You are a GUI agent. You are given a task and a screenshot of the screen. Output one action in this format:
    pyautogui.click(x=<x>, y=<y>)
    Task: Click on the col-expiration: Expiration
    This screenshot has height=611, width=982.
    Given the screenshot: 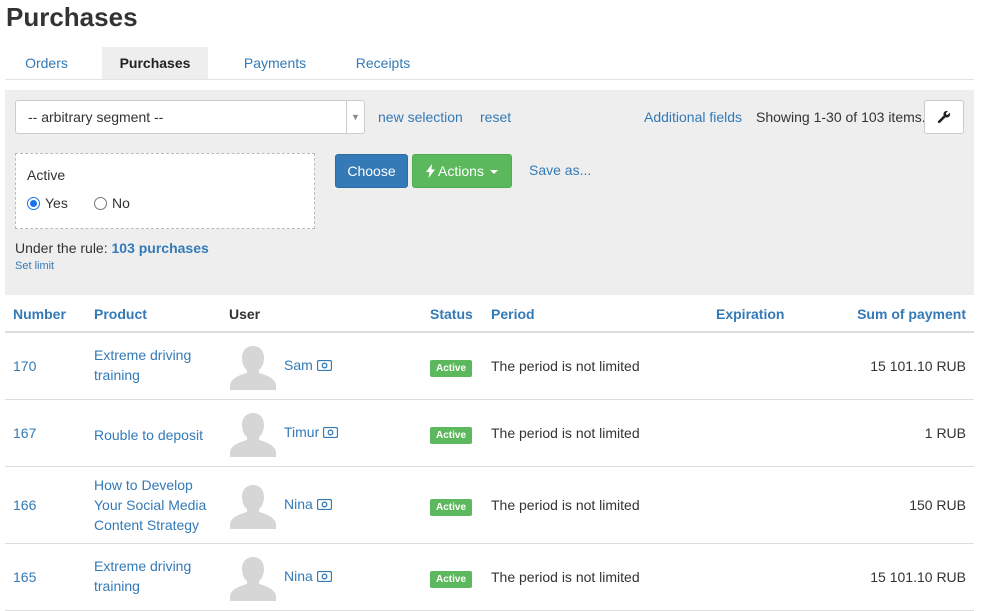 What is the action you would take?
    pyautogui.click(x=750, y=314)
    